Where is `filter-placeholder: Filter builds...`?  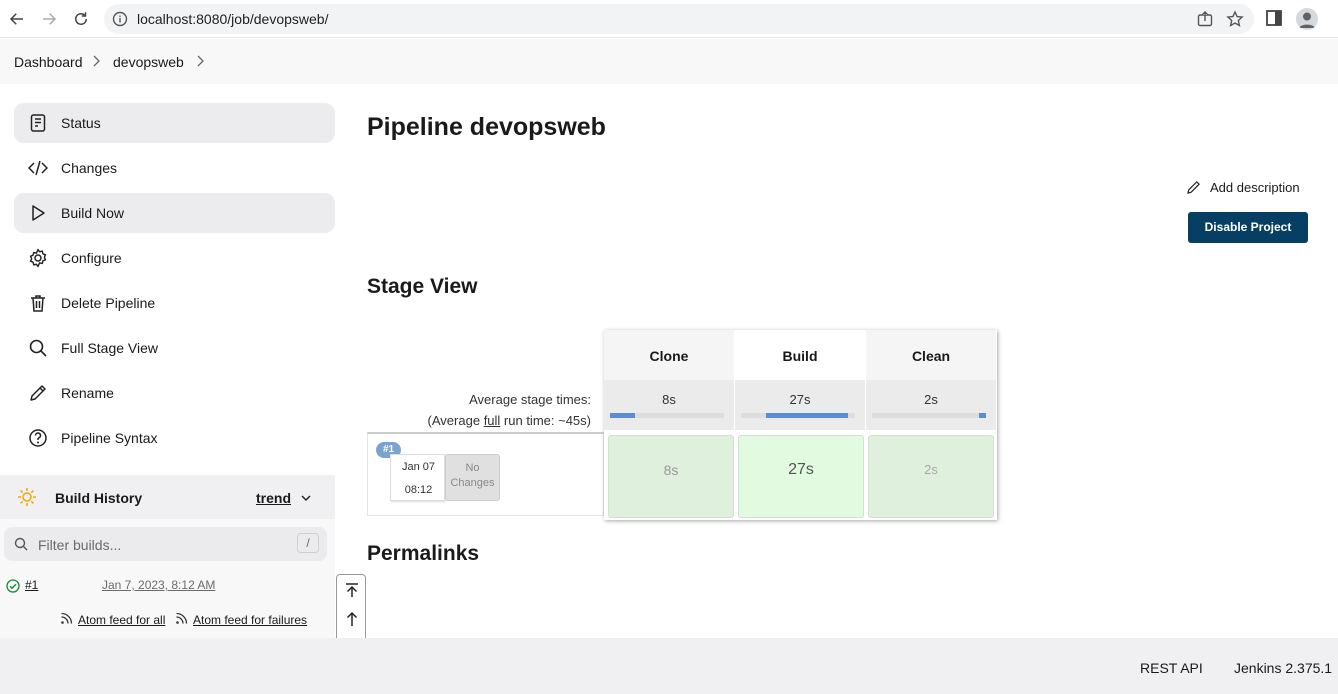
filter-placeholder: Filter builds... is located at coordinates (80, 545).